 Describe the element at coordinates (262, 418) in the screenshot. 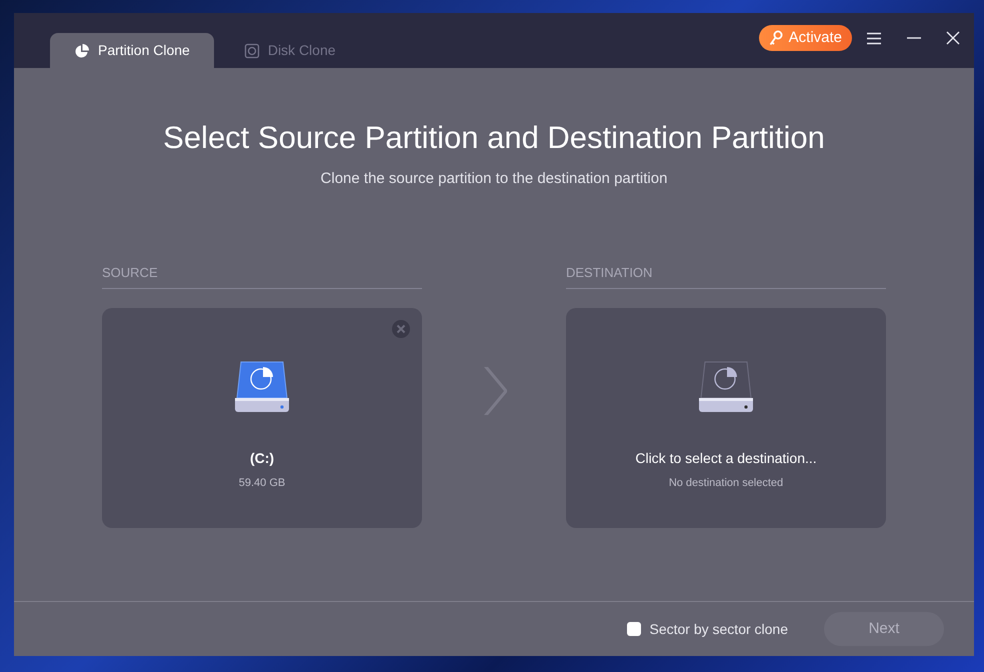

I see `partition-card: (C:) 59.40 GB` at that location.